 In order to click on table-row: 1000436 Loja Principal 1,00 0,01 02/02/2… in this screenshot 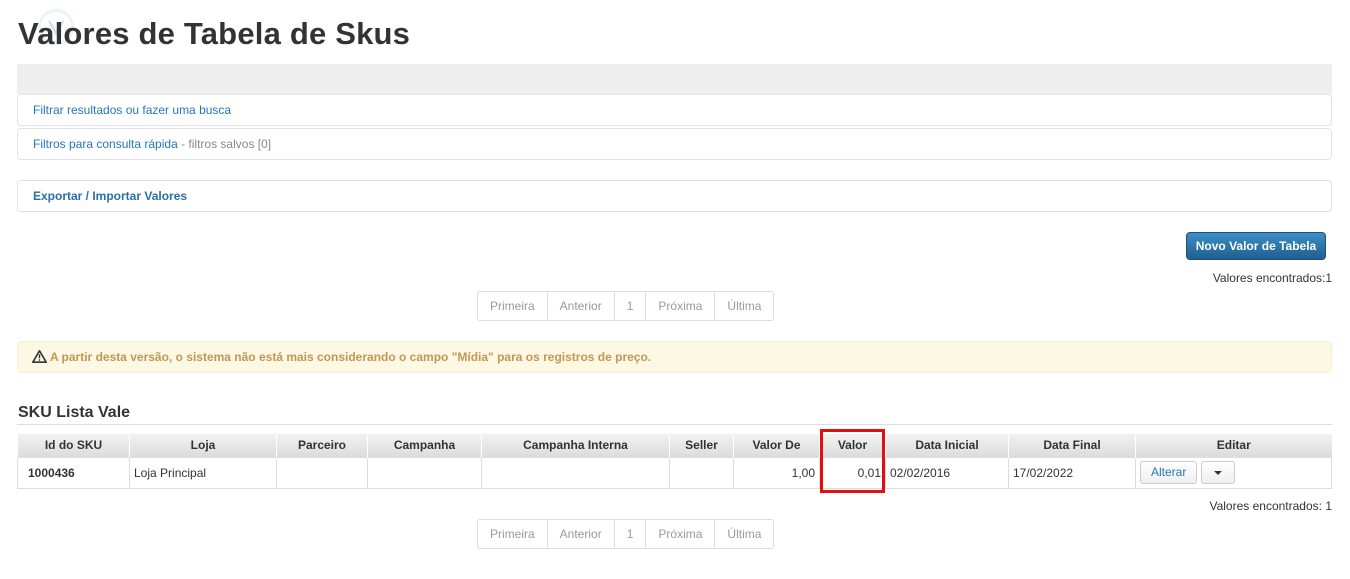, I will do `click(674, 472)`.